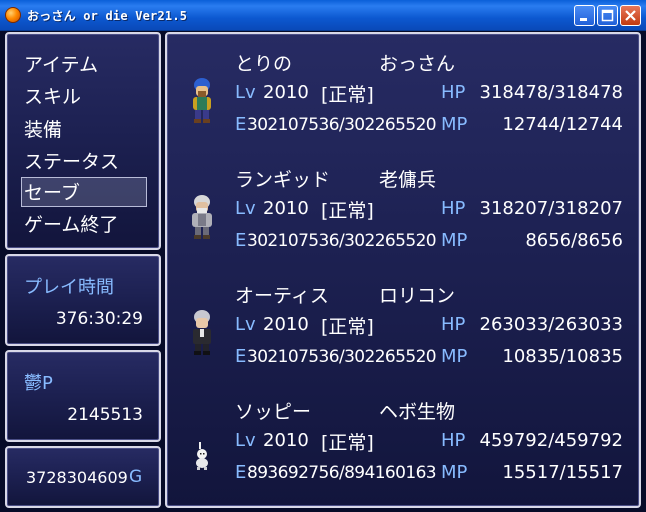  Describe the element at coordinates (107, 16) in the screenshot. I see `window-title: おっさん or die Ver21.5` at that location.